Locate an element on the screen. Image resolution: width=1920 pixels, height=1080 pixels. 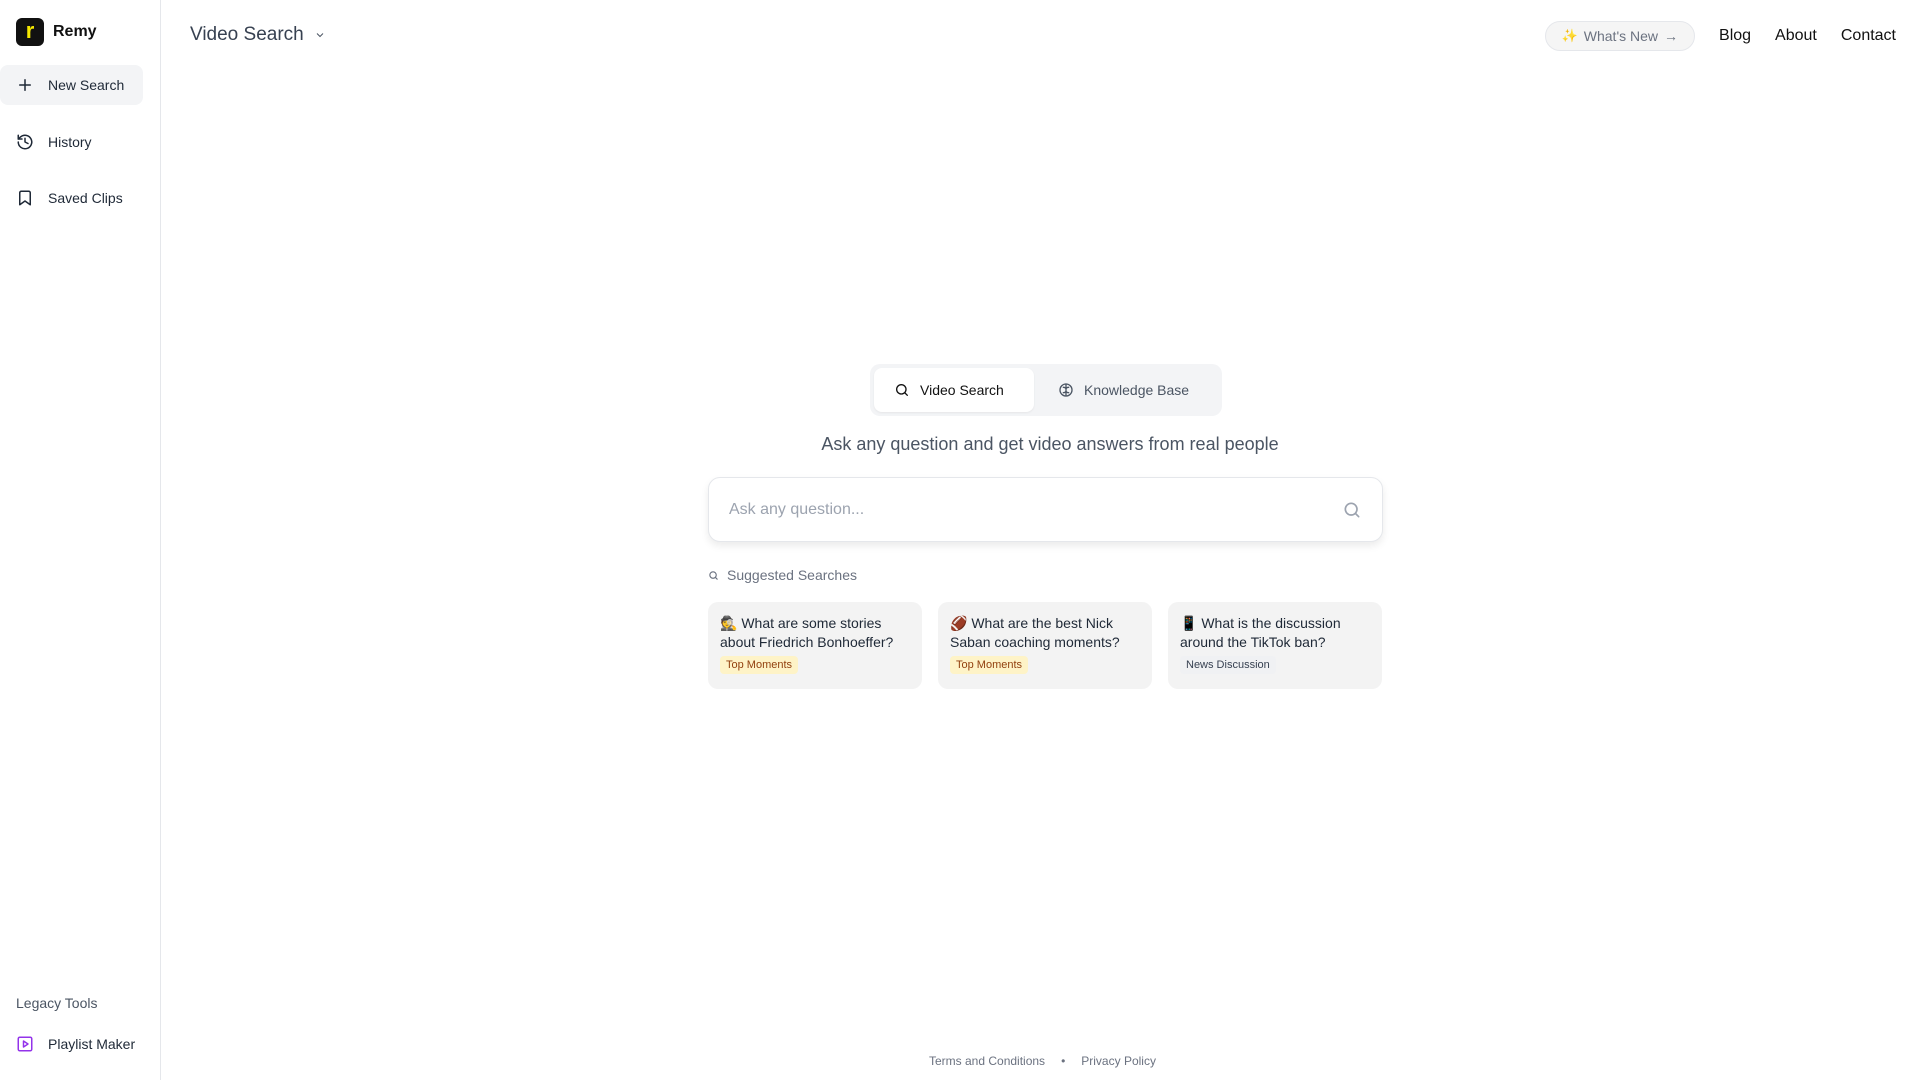
nav-link-blog: Blog is located at coordinates (1735, 36).